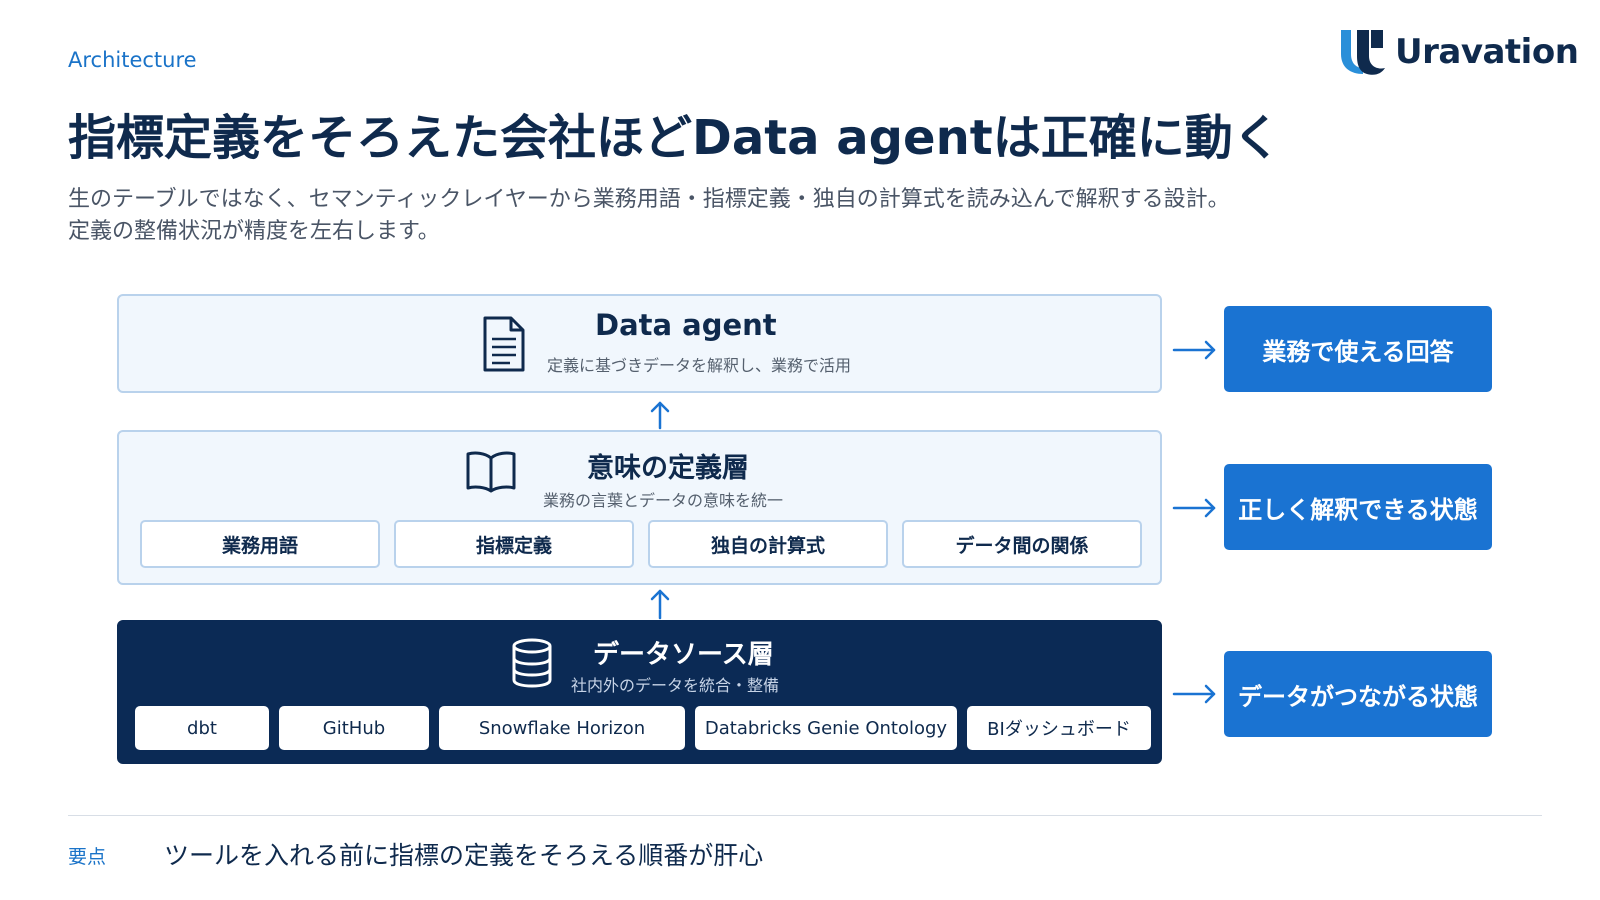 This screenshot has height=900, width=1600. What do you see at coordinates (1358, 694) in the screenshot?
I see `result-connected-data: データがつながる状態` at bounding box center [1358, 694].